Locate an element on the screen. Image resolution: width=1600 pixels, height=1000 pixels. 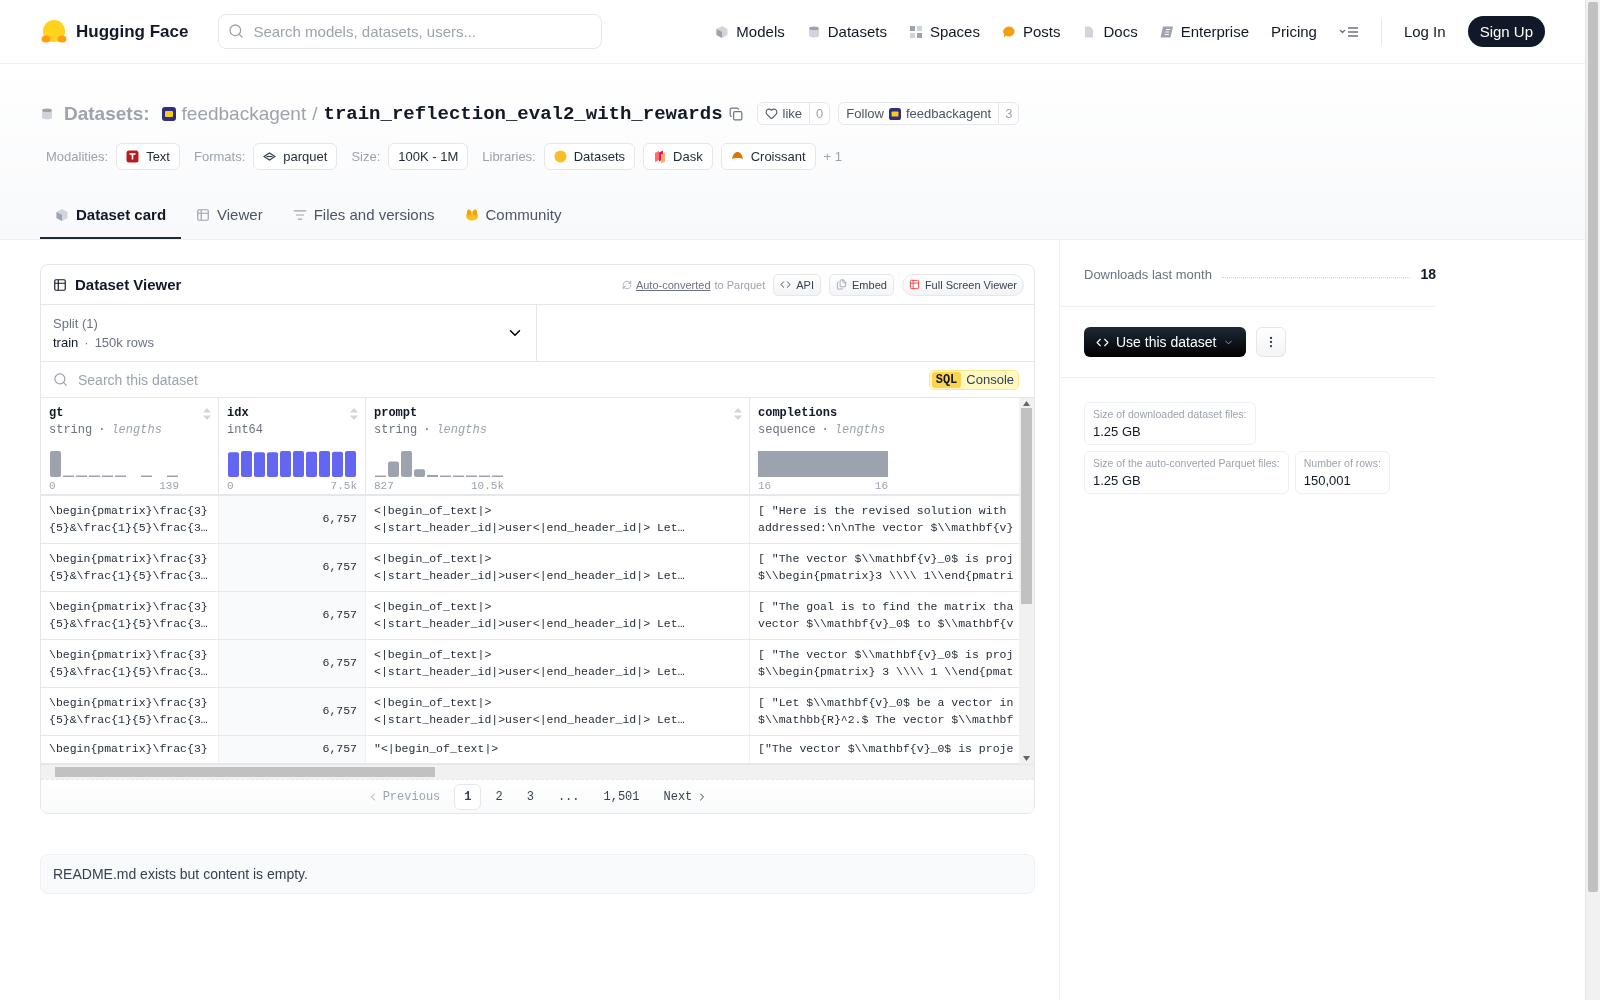
range-min: 827 is located at coordinates (384, 486).